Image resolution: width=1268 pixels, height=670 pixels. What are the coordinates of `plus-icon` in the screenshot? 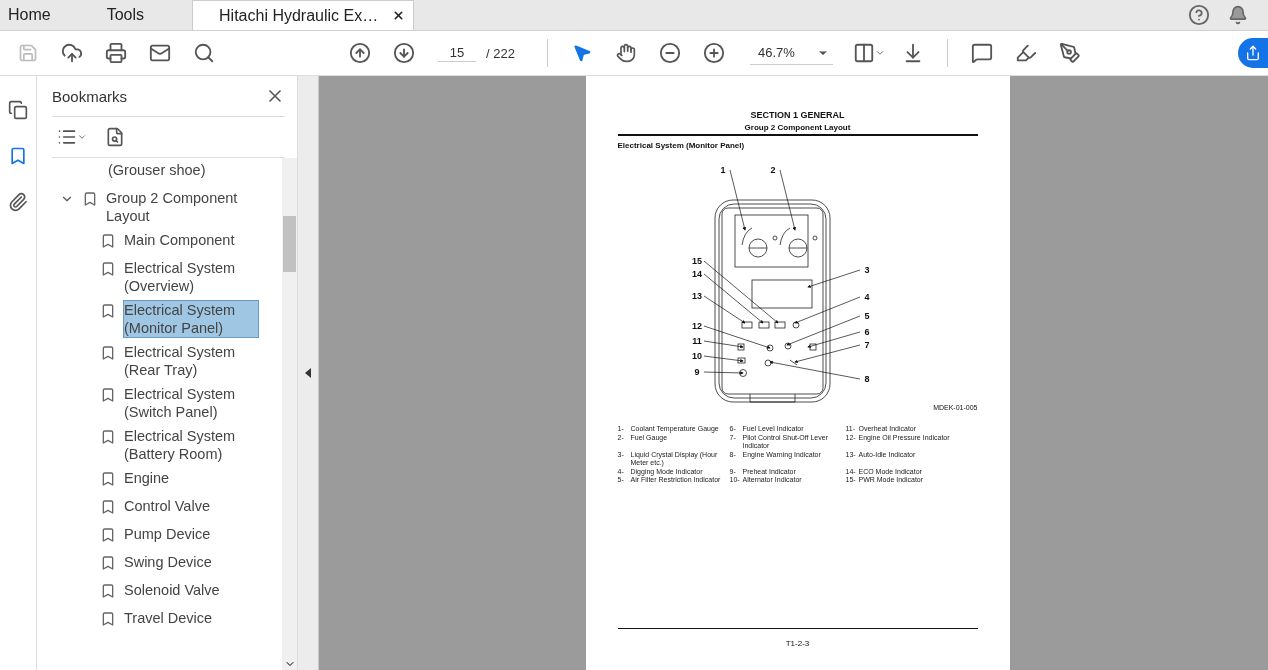 It's located at (713, 53).